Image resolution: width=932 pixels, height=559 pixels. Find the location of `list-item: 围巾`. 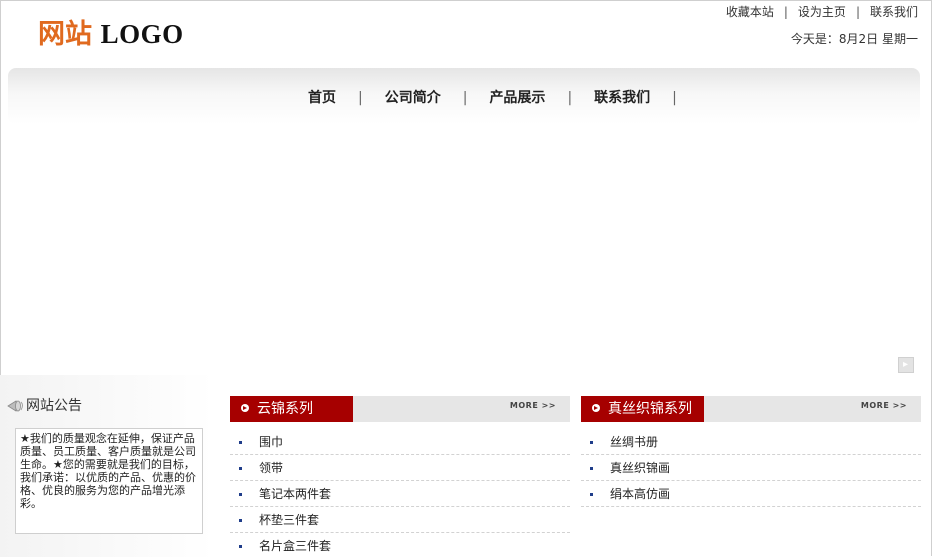

list-item: 围巾 is located at coordinates (400, 442).